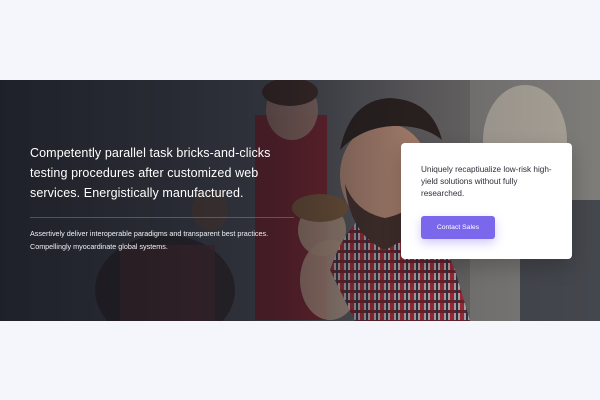  What do you see at coordinates (162, 217) in the screenshot?
I see `hero-divider` at bounding box center [162, 217].